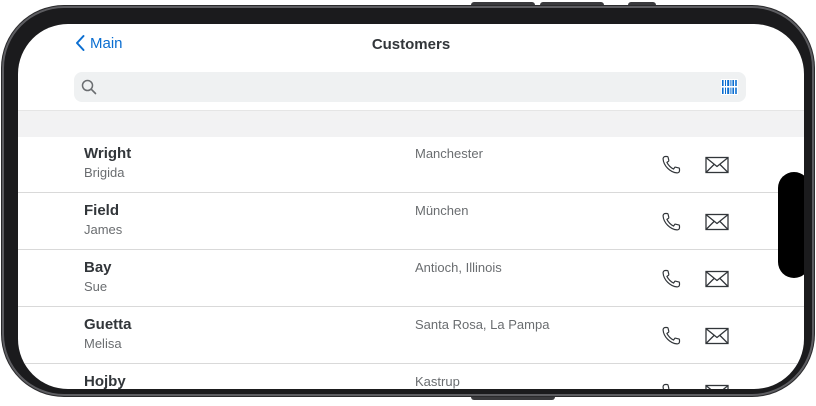 Image resolution: width=816 pixels, height=406 pixels. I want to click on customer-last-name: Wright, so click(108, 153).